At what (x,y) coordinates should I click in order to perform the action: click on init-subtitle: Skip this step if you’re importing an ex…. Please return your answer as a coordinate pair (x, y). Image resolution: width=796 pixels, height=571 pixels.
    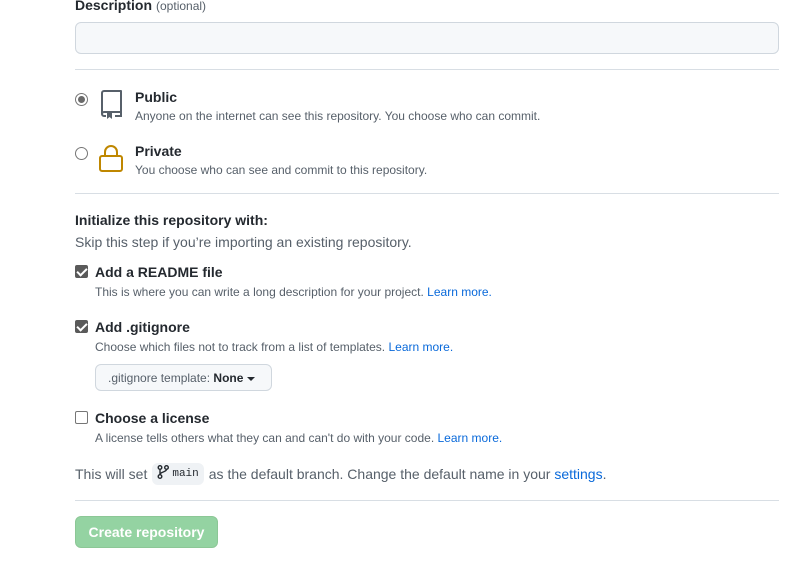
    Looking at the image, I should click on (243, 242).